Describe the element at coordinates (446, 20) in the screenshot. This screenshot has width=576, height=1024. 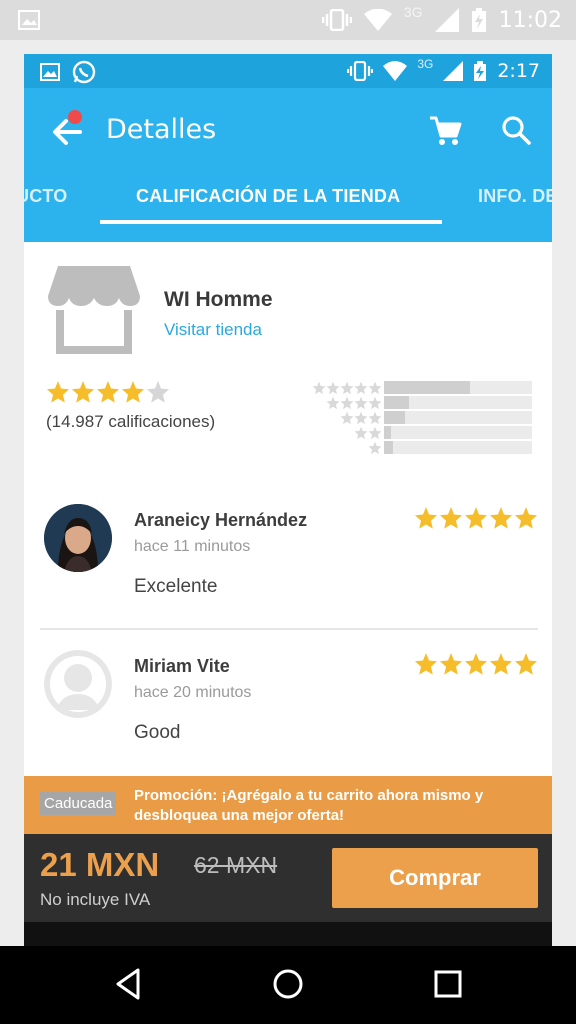
I see `signal-icon` at that location.